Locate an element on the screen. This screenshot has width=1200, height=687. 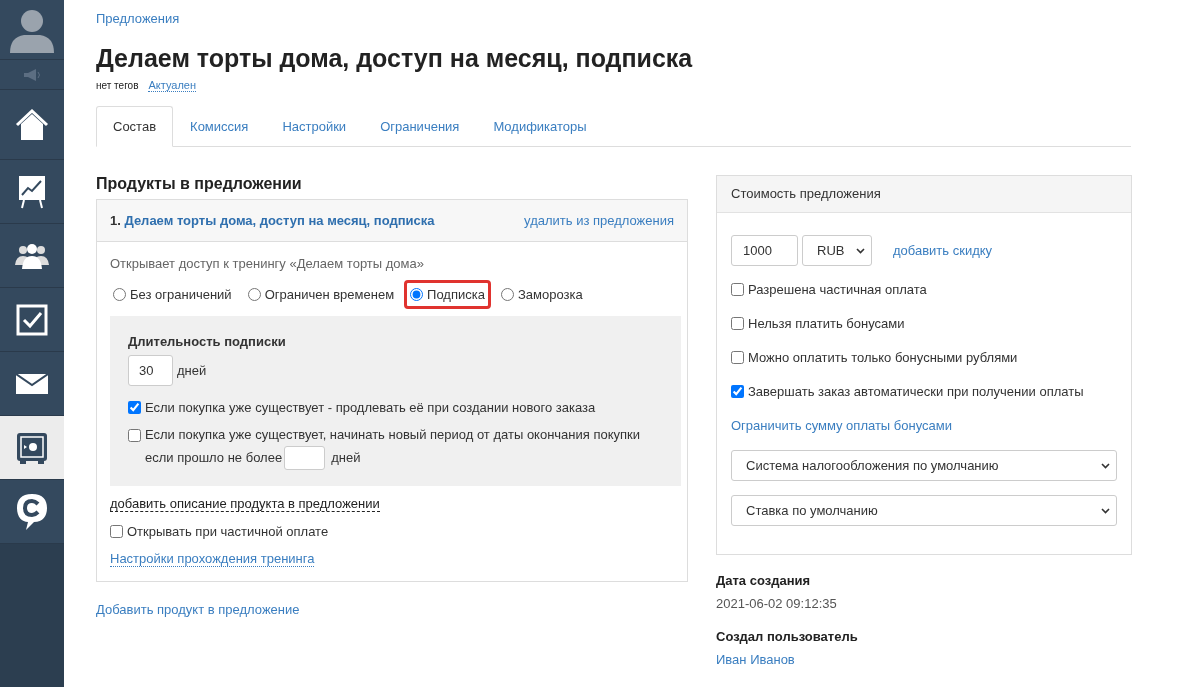
training-settings-link: Настройки прохождения тренинга is located at coordinates (212, 559).